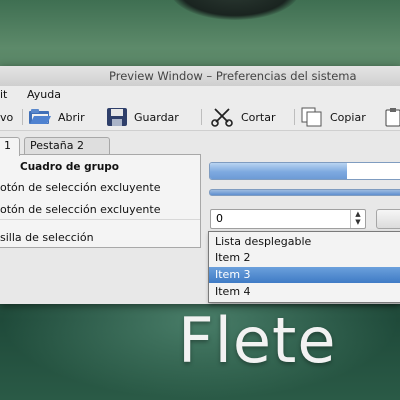 The width and height of the screenshot is (400, 400). What do you see at coordinates (44, 94) in the screenshot?
I see `menu-help: Ayuda` at bounding box center [44, 94].